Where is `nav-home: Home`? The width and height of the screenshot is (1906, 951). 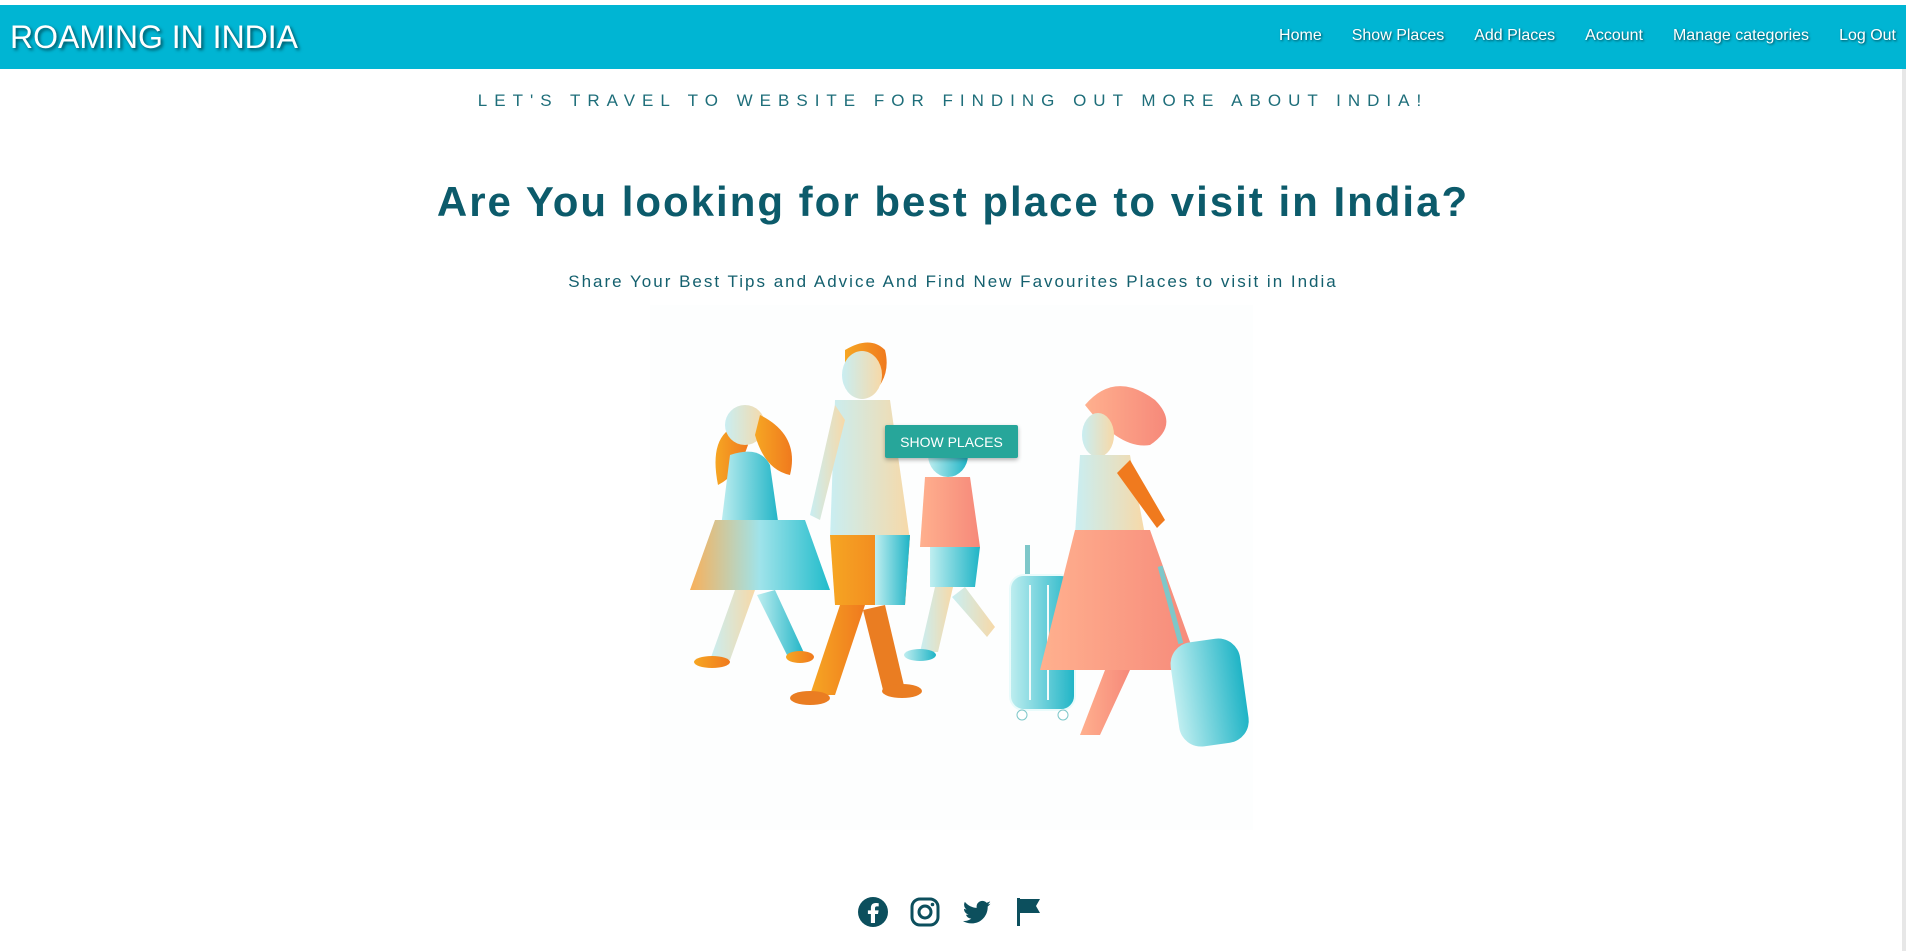 nav-home: Home is located at coordinates (1300, 36).